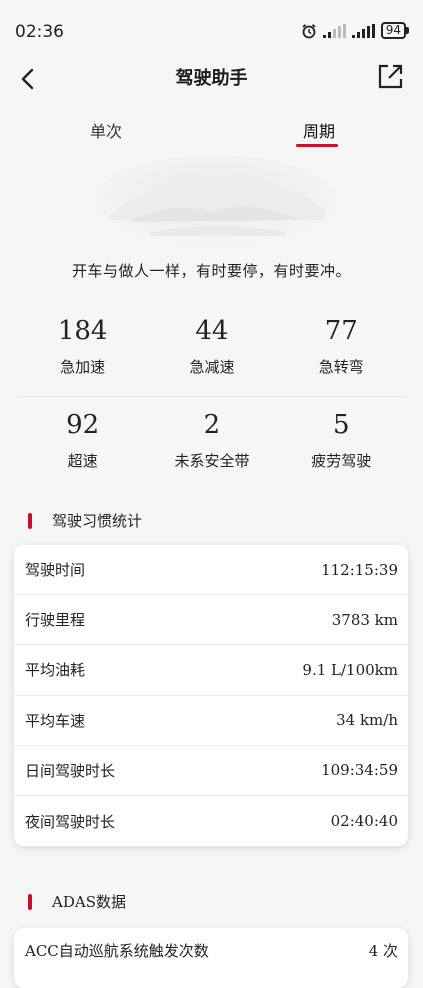  I want to click on stat-label: 急加速, so click(83, 367).